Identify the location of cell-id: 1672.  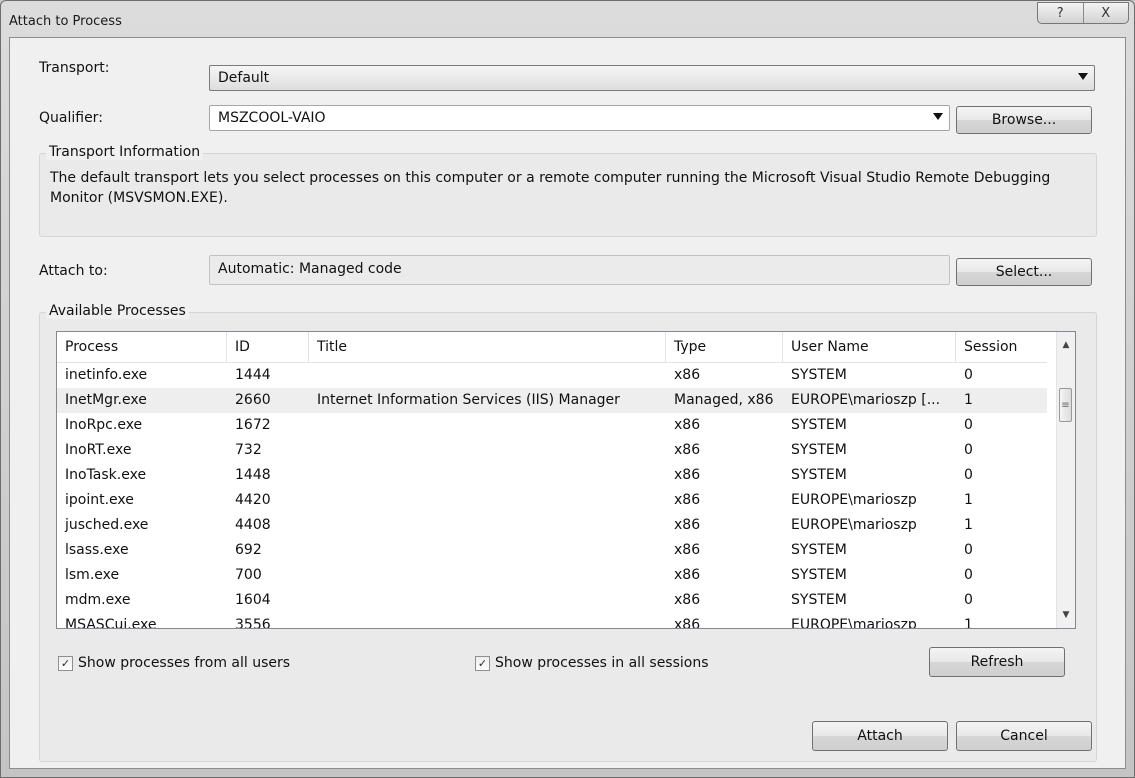
(253, 425).